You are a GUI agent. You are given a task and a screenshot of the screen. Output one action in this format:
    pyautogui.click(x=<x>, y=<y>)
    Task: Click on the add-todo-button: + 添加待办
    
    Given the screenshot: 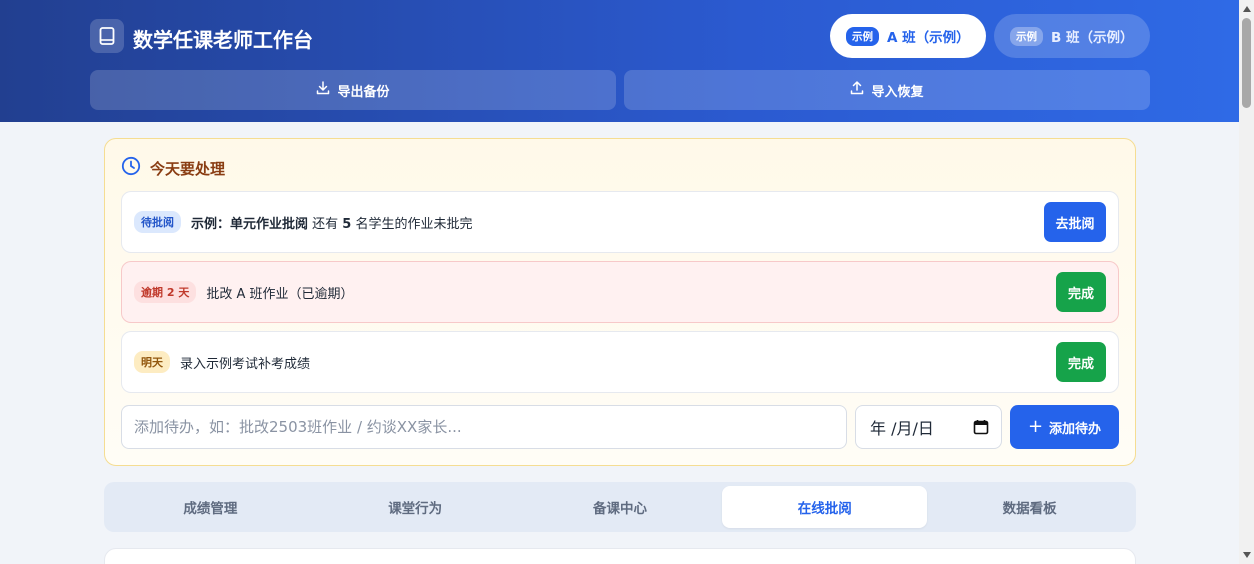 What is the action you would take?
    pyautogui.click(x=1064, y=427)
    